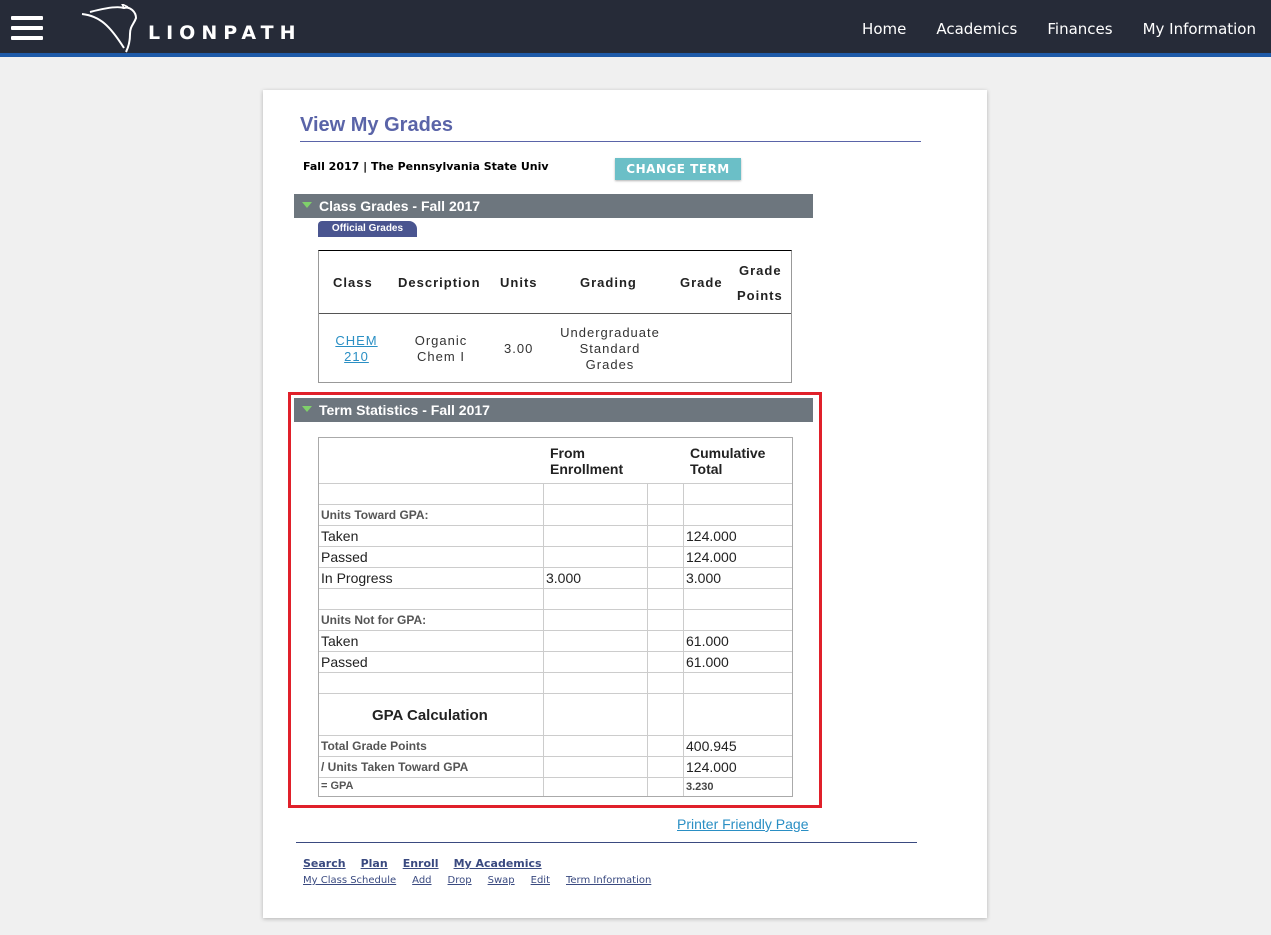 Image resolution: width=1271 pixels, height=935 pixels. I want to click on footer-primary-links: Search Plan Enroll My Academics, so click(422, 863).